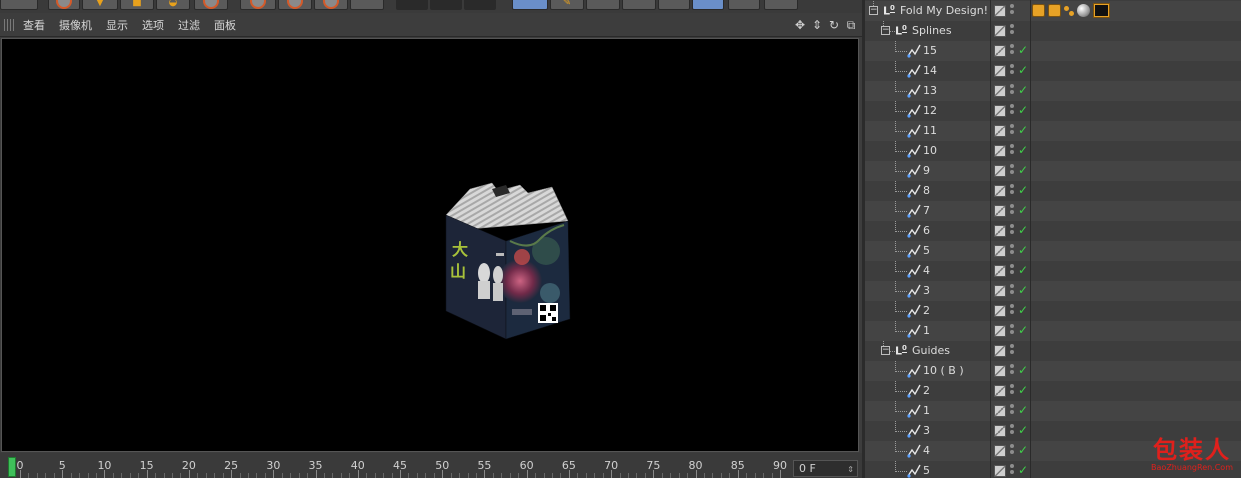 Image resolution: width=1241 pixels, height=478 pixels. Describe the element at coordinates (744, 5) in the screenshot. I see `camera-button` at that location.